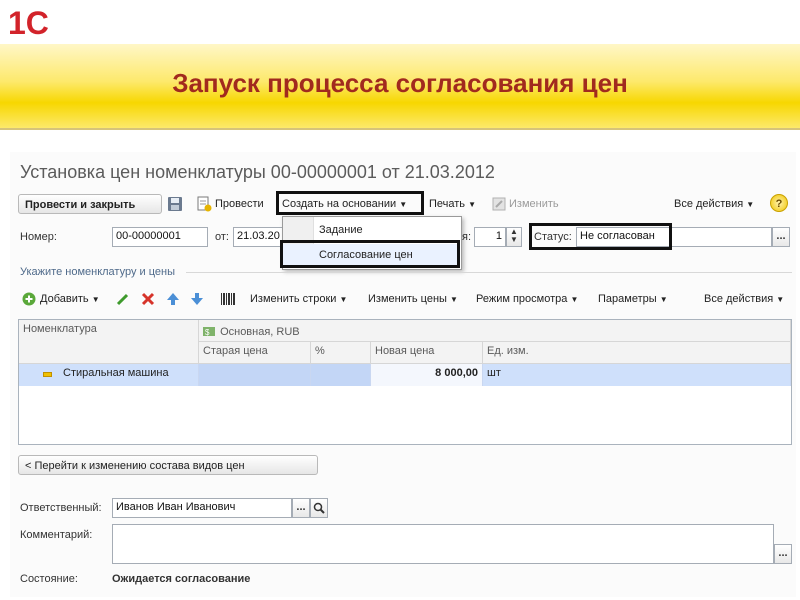 This screenshot has width=800, height=600. I want to click on table-all-actions-label: Все действия, so click(739, 299).